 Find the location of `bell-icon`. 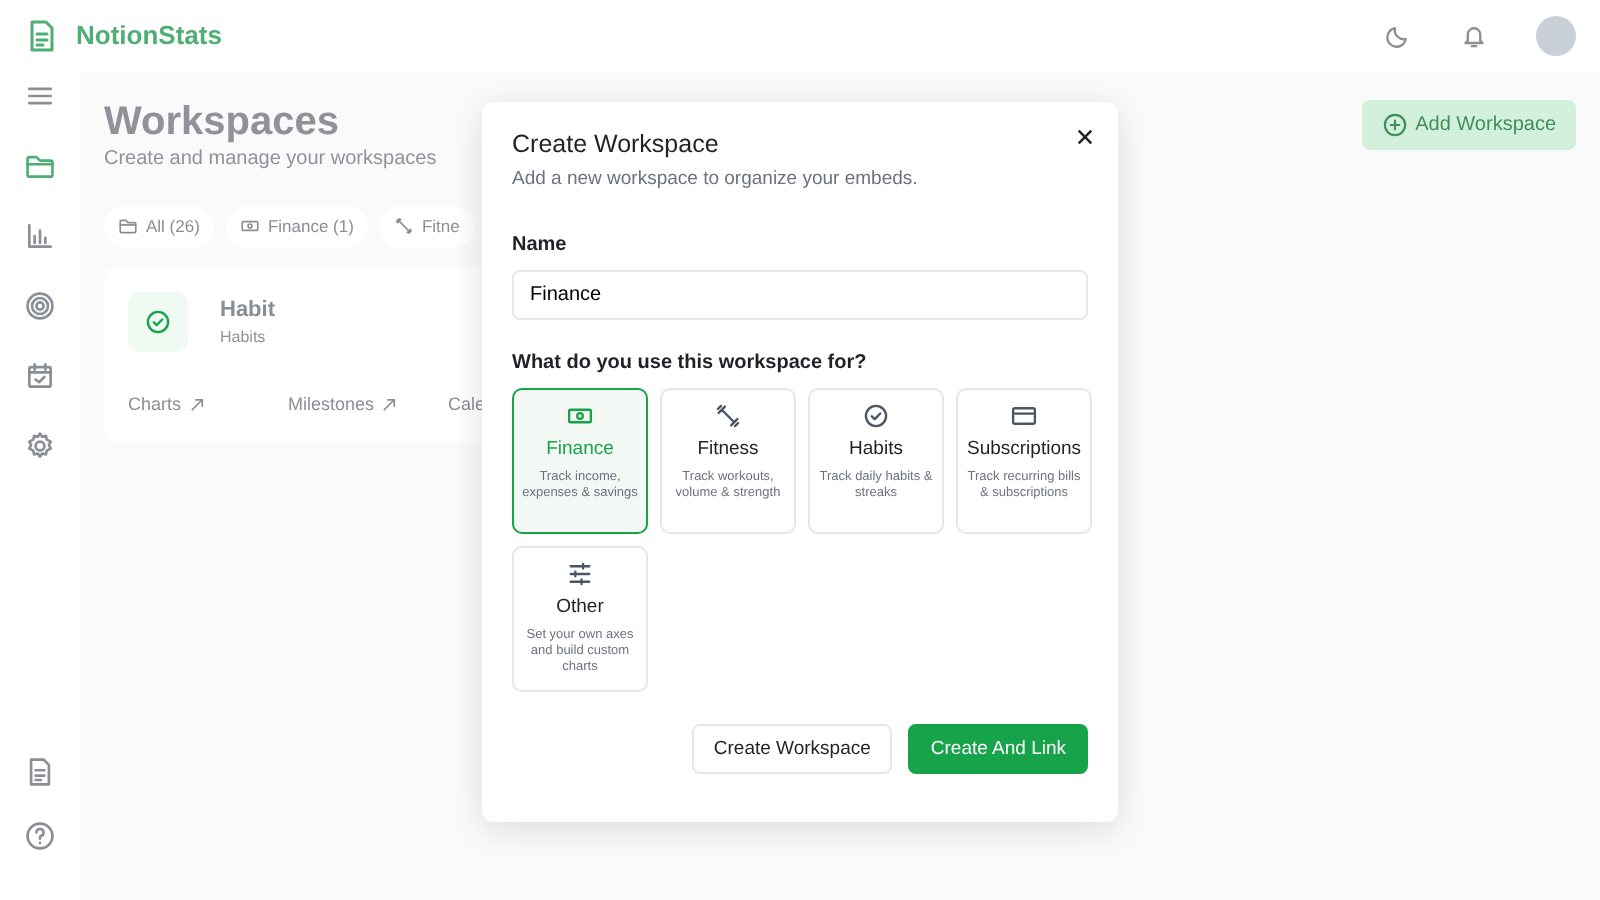

bell-icon is located at coordinates (1474, 36).